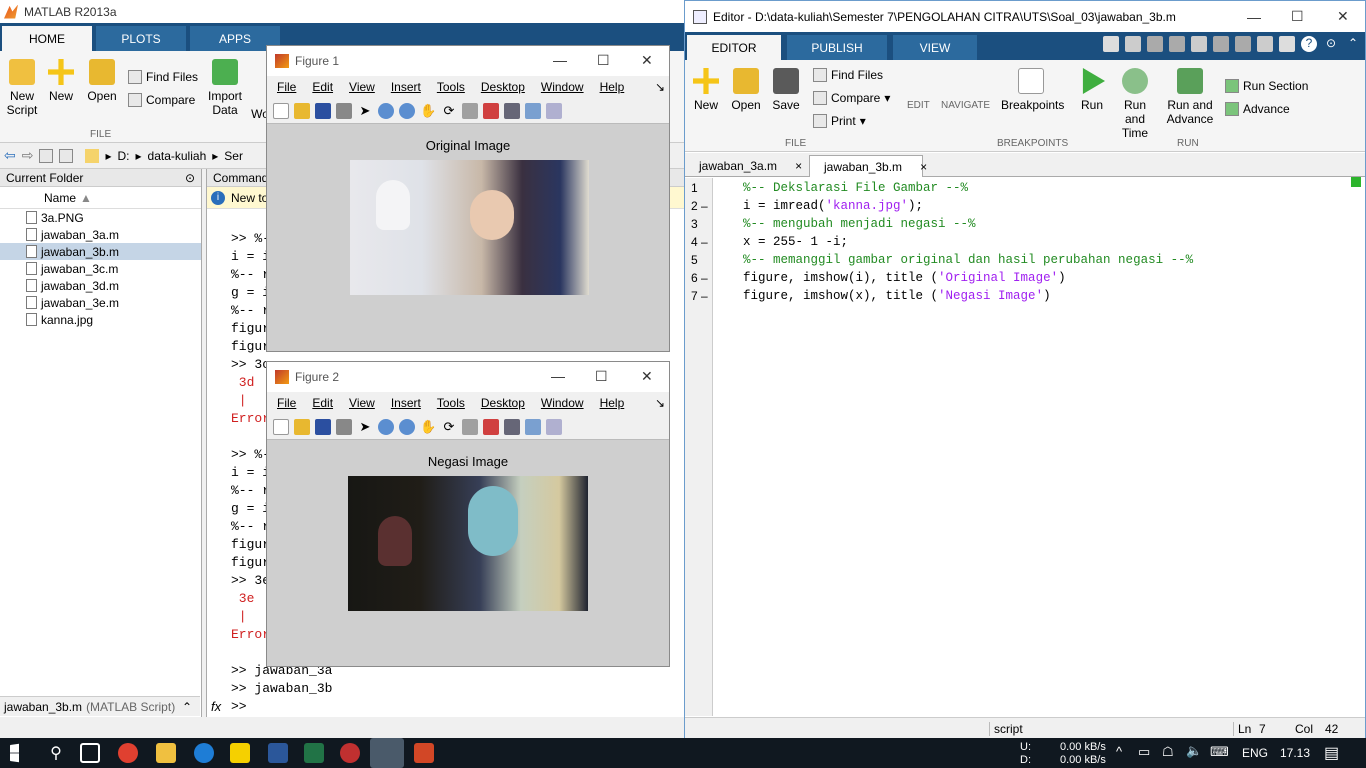  What do you see at coordinates (100, 217) in the screenshot?
I see `file-item: 3a.PNG` at bounding box center [100, 217].